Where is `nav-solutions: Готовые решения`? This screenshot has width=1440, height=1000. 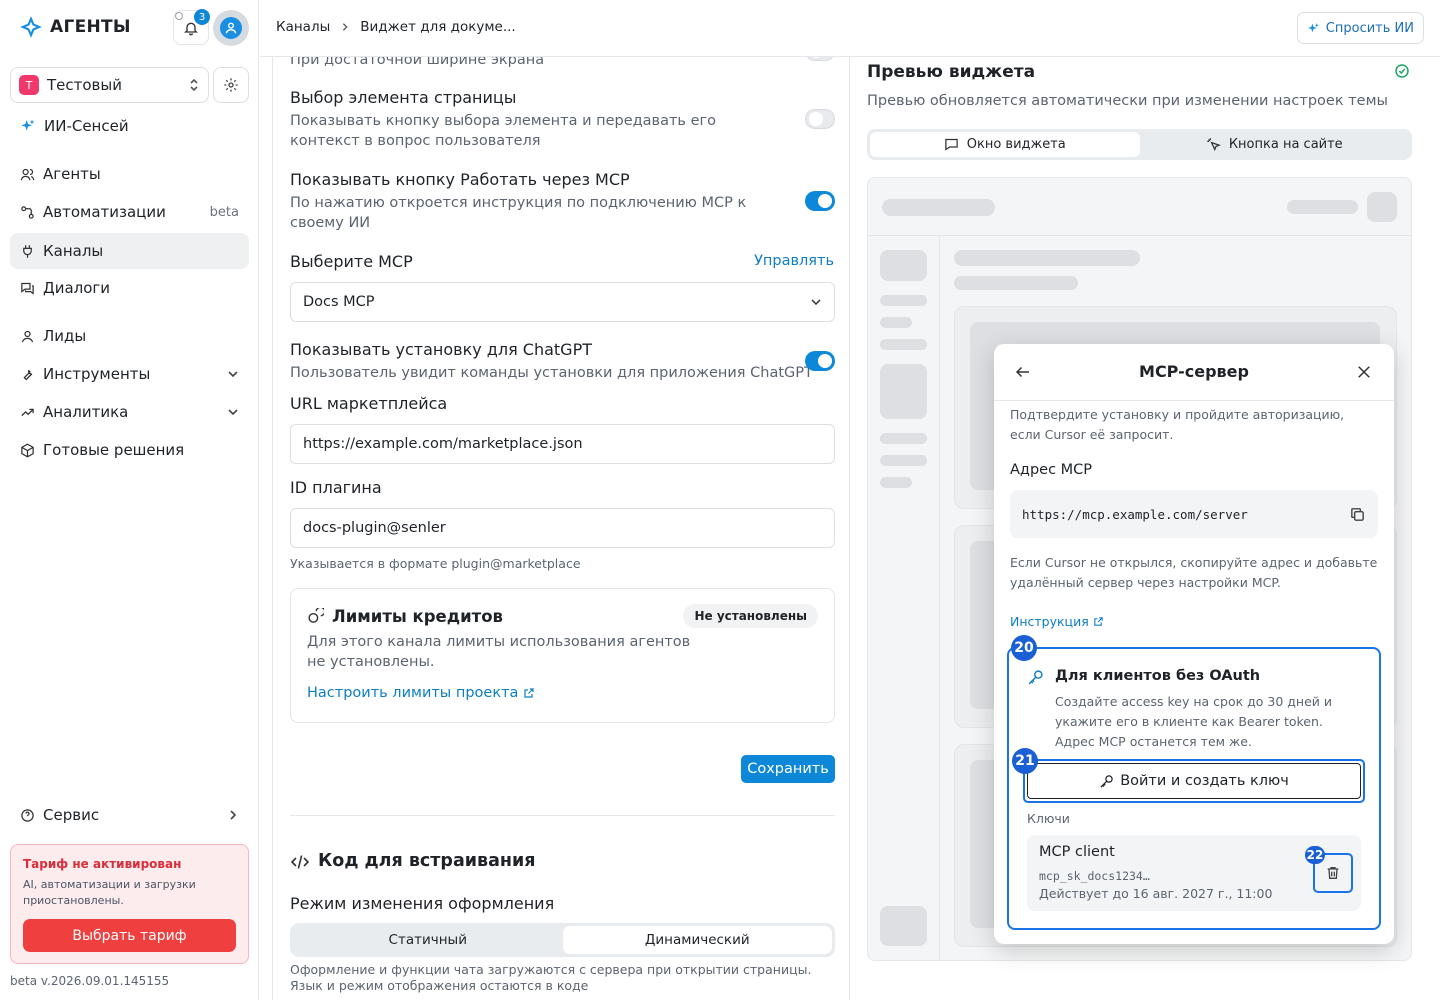
nav-solutions: Готовые решения is located at coordinates (129, 450).